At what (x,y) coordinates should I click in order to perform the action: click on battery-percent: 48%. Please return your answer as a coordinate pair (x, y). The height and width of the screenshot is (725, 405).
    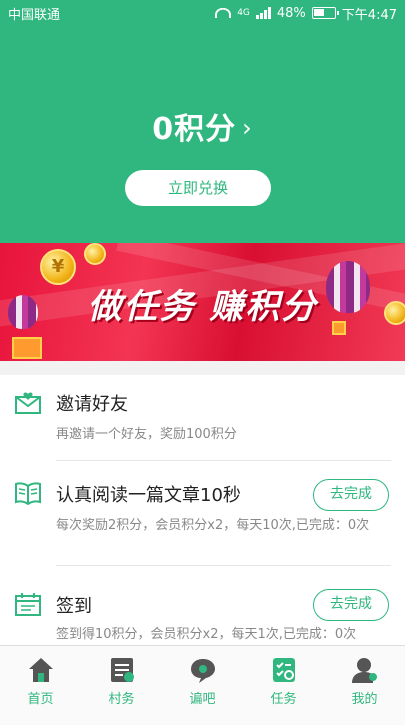
    Looking at the image, I should click on (291, 13).